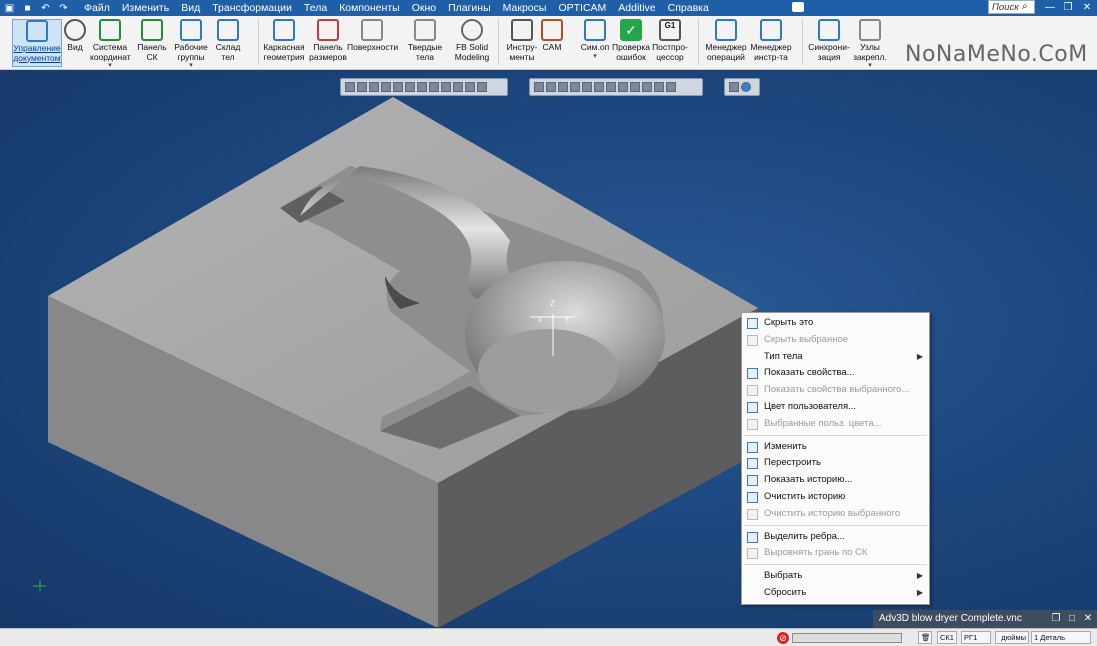 This screenshot has width=1097, height=646. What do you see at coordinates (525, 8) in the screenshot?
I see `menu-item: Макросы` at bounding box center [525, 8].